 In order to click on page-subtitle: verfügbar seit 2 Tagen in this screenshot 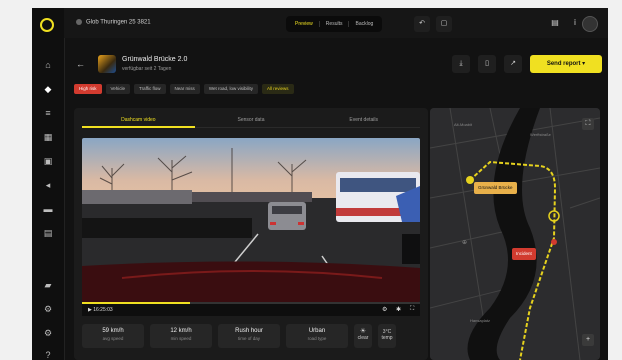, I will do `click(147, 69)`.